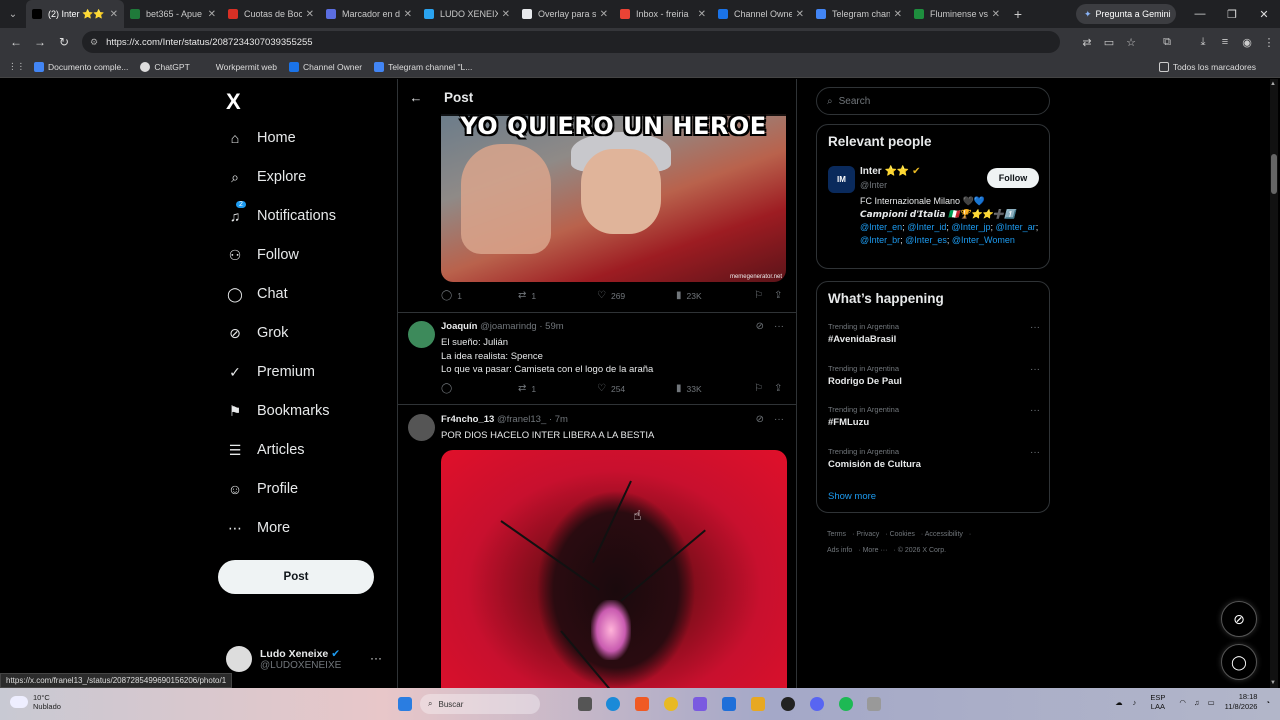  What do you see at coordinates (585, 704) in the screenshot?
I see `task-view-icon` at bounding box center [585, 704].